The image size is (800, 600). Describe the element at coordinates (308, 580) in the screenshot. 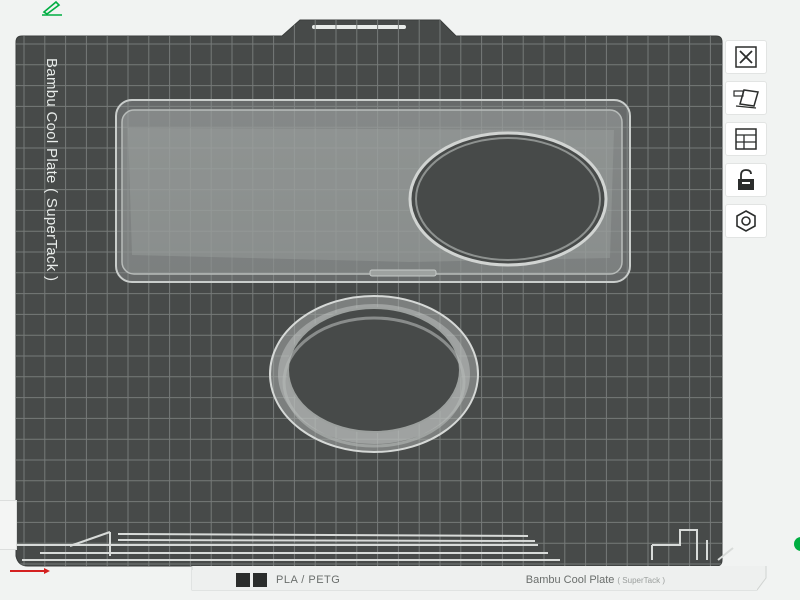

I see `filament-type: PLA / PETG` at that location.